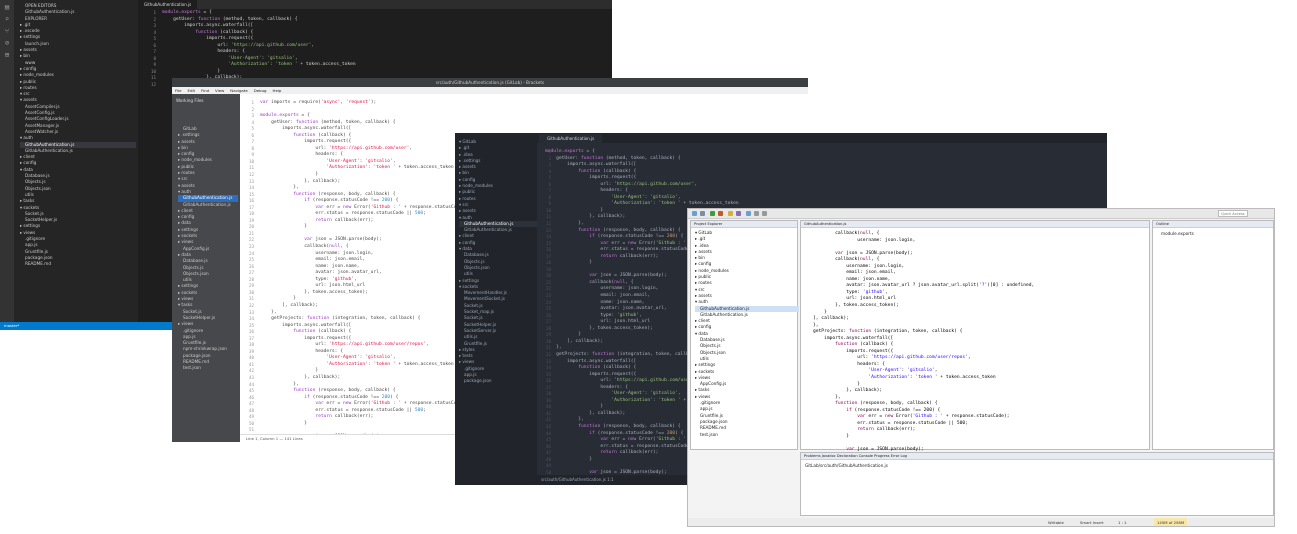 This screenshot has width=1297, height=534. Describe the element at coordinates (490, 90) in the screenshot. I see `menu-bar: File Edit Find View Navigate Debug Help` at that location.